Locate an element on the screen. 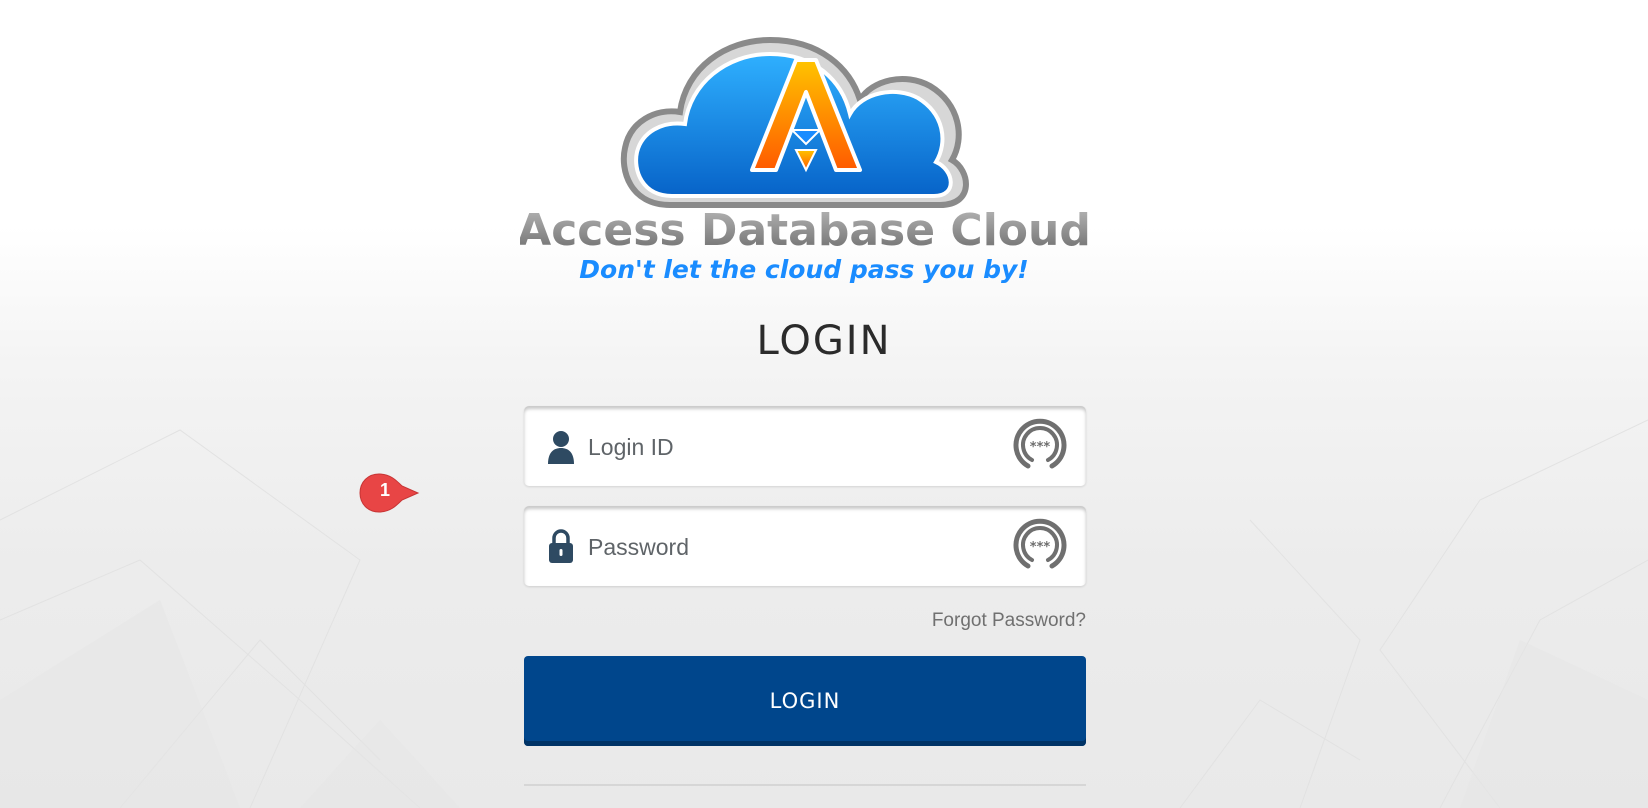 The width and height of the screenshot is (1648, 808). callout-step-number: 1 is located at coordinates (384, 490).